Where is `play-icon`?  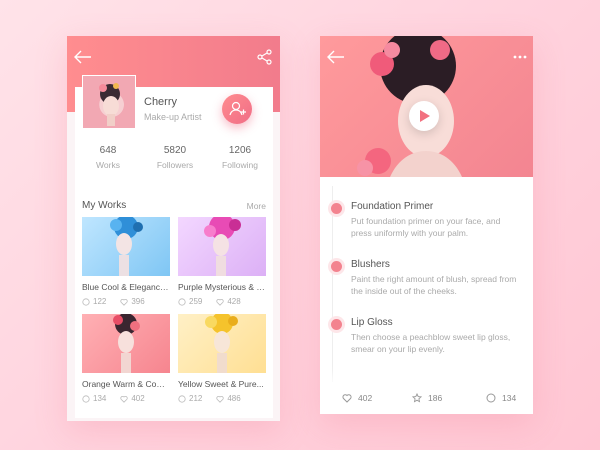 play-icon is located at coordinates (425, 116).